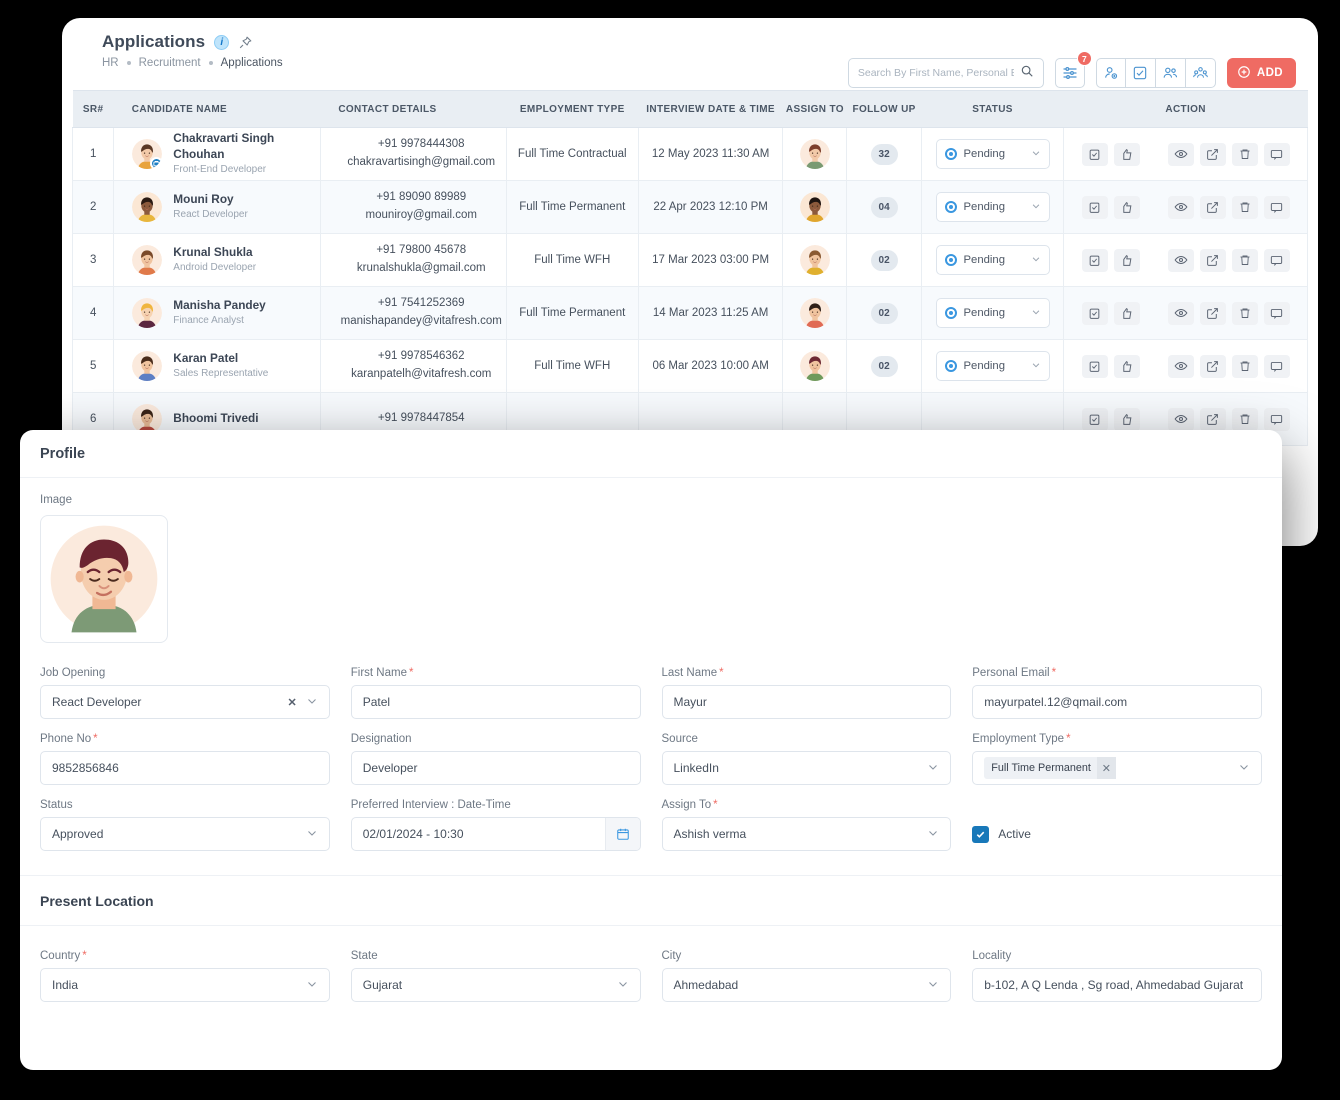  I want to click on text-input: 9852856846, so click(185, 768).